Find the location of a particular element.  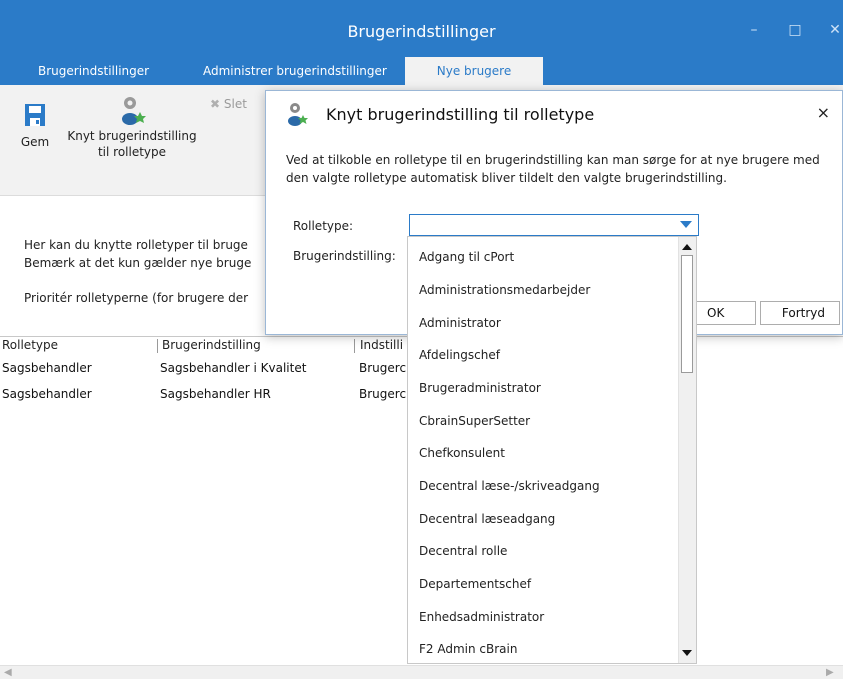

scroll-right-icon: ▶ is located at coordinates (830, 672).